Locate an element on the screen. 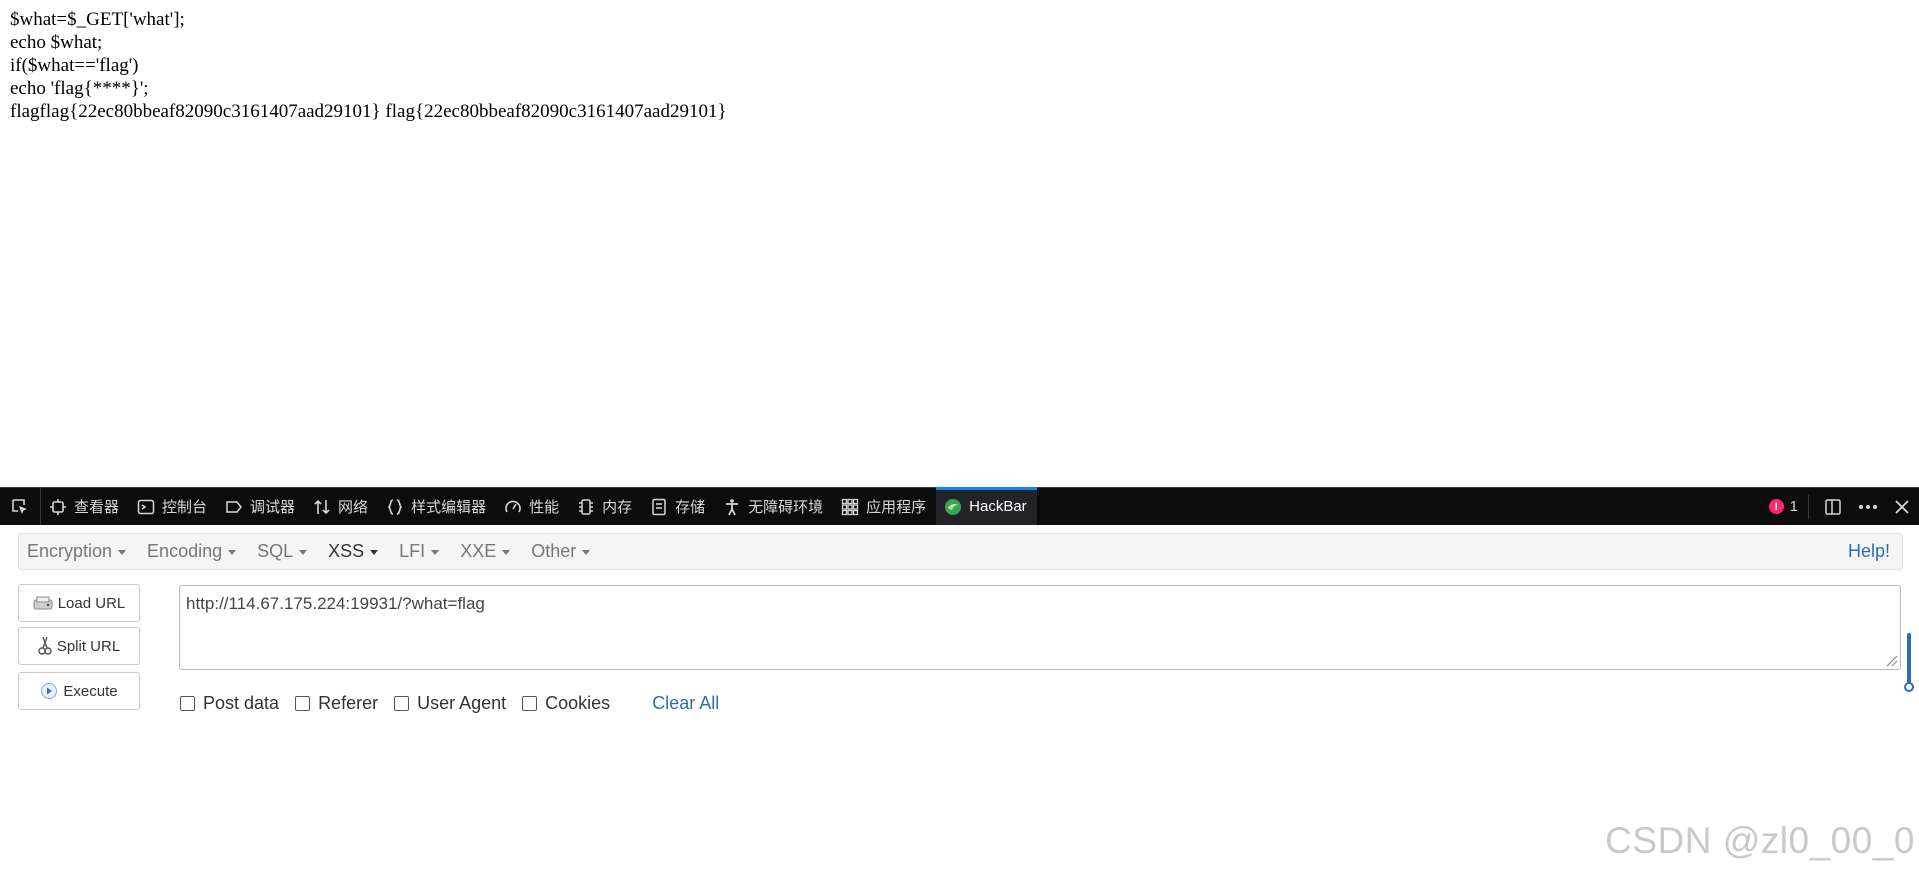 This screenshot has width=1919, height=871. tab-storage: 存储 is located at coordinates (678, 506).